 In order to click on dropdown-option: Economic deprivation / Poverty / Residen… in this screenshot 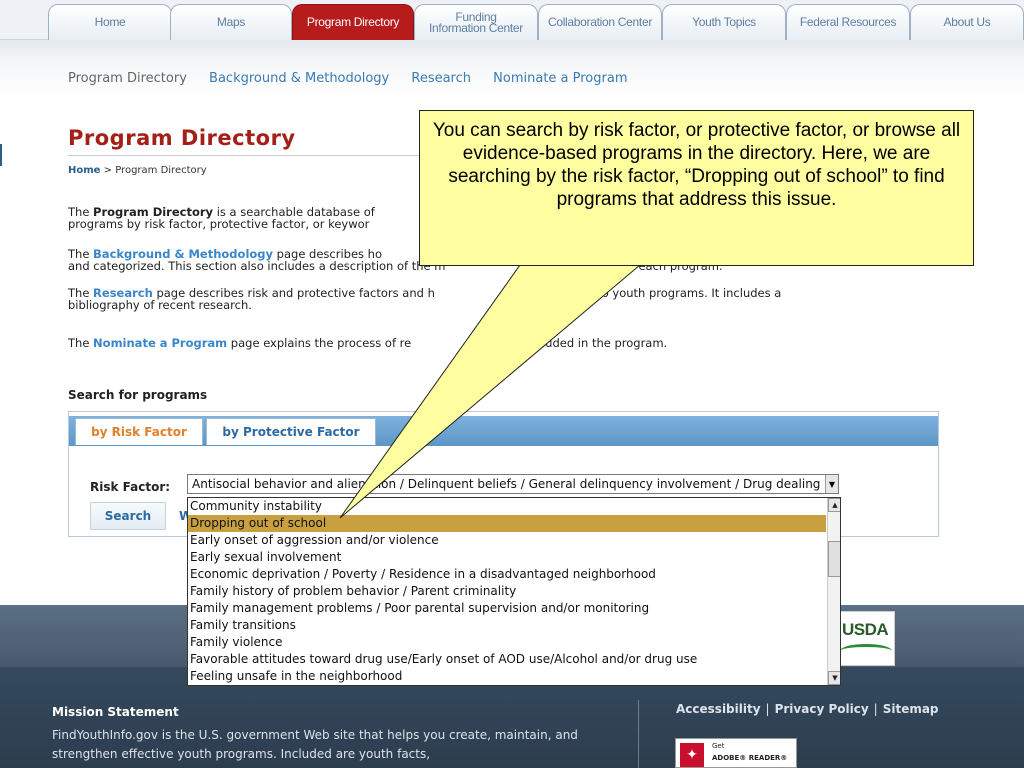, I will do `click(507, 574)`.